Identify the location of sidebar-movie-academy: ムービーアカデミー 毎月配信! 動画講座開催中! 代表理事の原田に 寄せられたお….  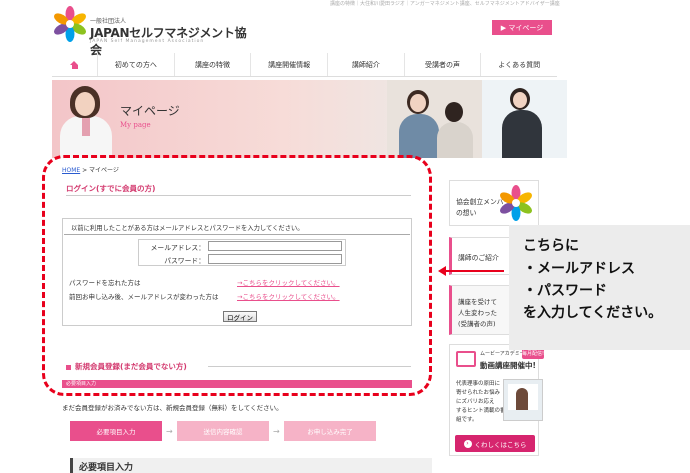
(496, 400).